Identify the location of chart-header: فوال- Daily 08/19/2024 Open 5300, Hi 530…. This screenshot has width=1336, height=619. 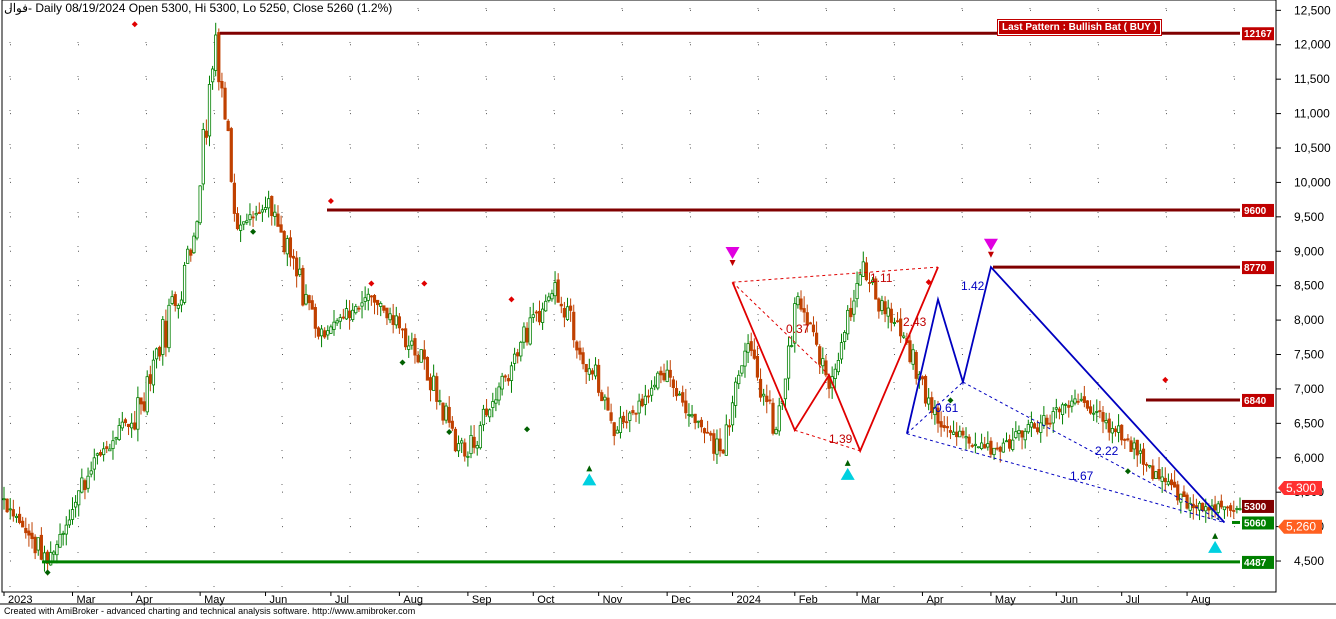
(198, 8).